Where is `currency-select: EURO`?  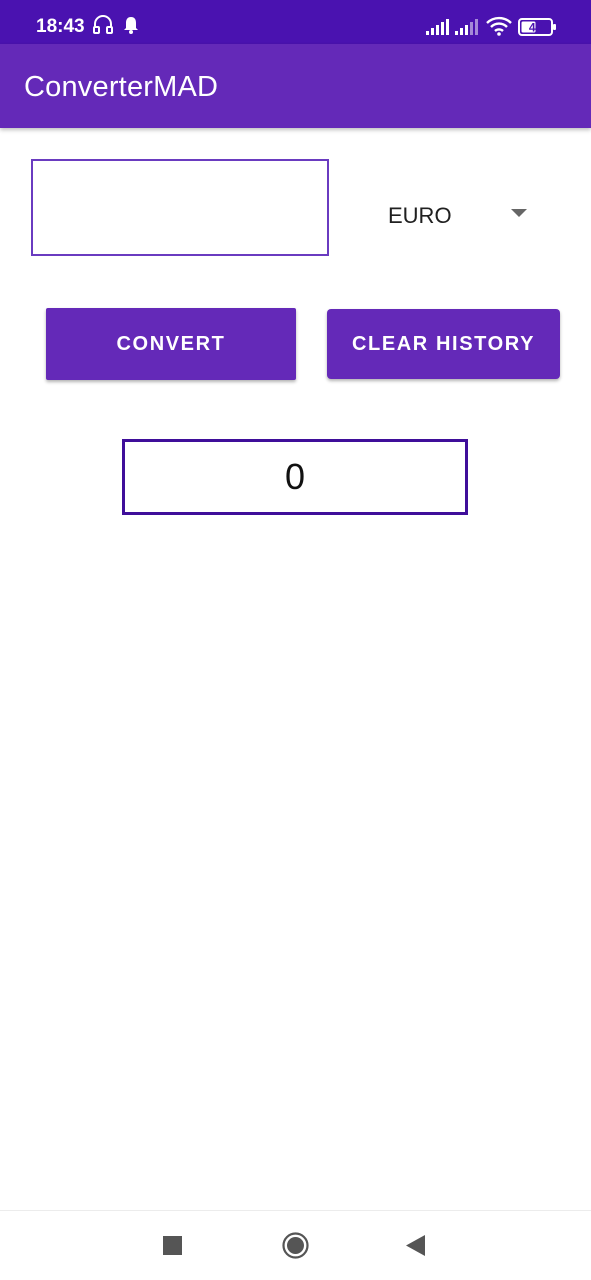 currency-select: EURO is located at coordinates (455, 214).